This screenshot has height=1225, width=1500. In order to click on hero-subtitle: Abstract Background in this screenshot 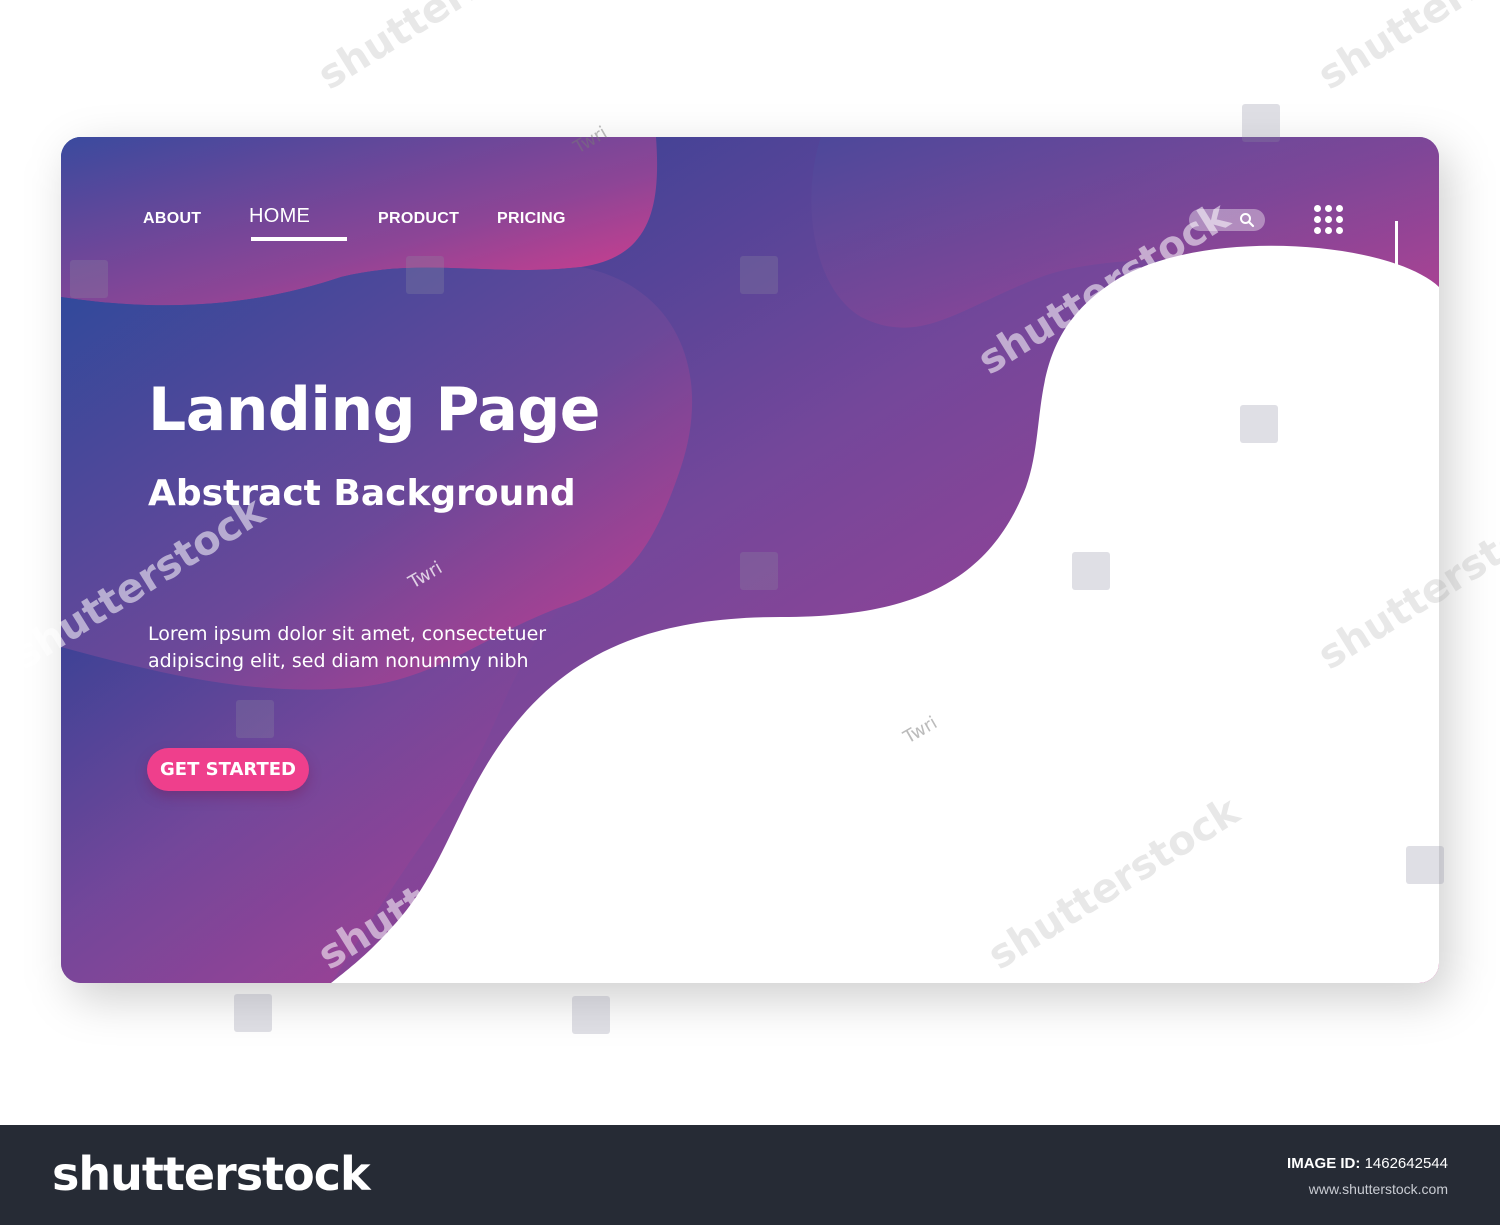, I will do `click(362, 493)`.